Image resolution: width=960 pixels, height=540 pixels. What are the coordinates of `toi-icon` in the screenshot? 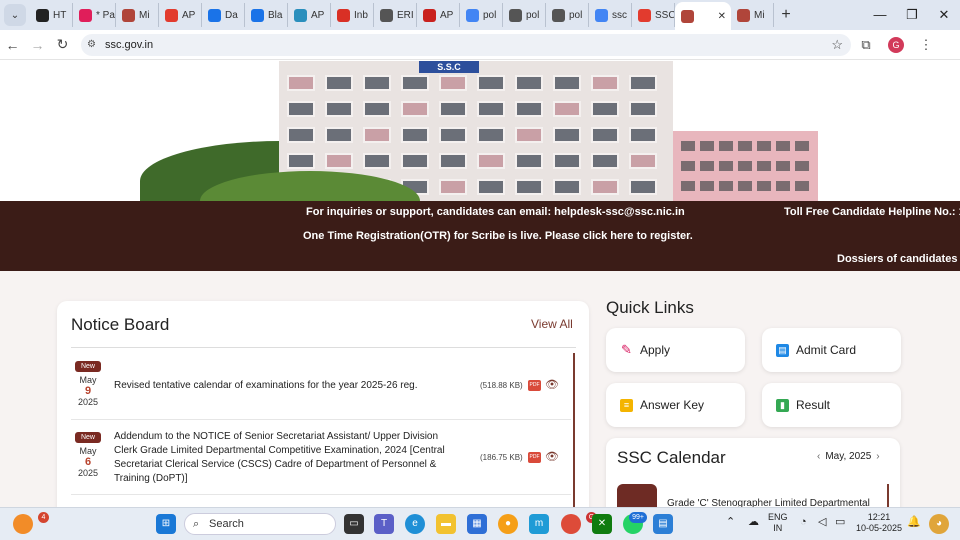 It's located at (429, 15).